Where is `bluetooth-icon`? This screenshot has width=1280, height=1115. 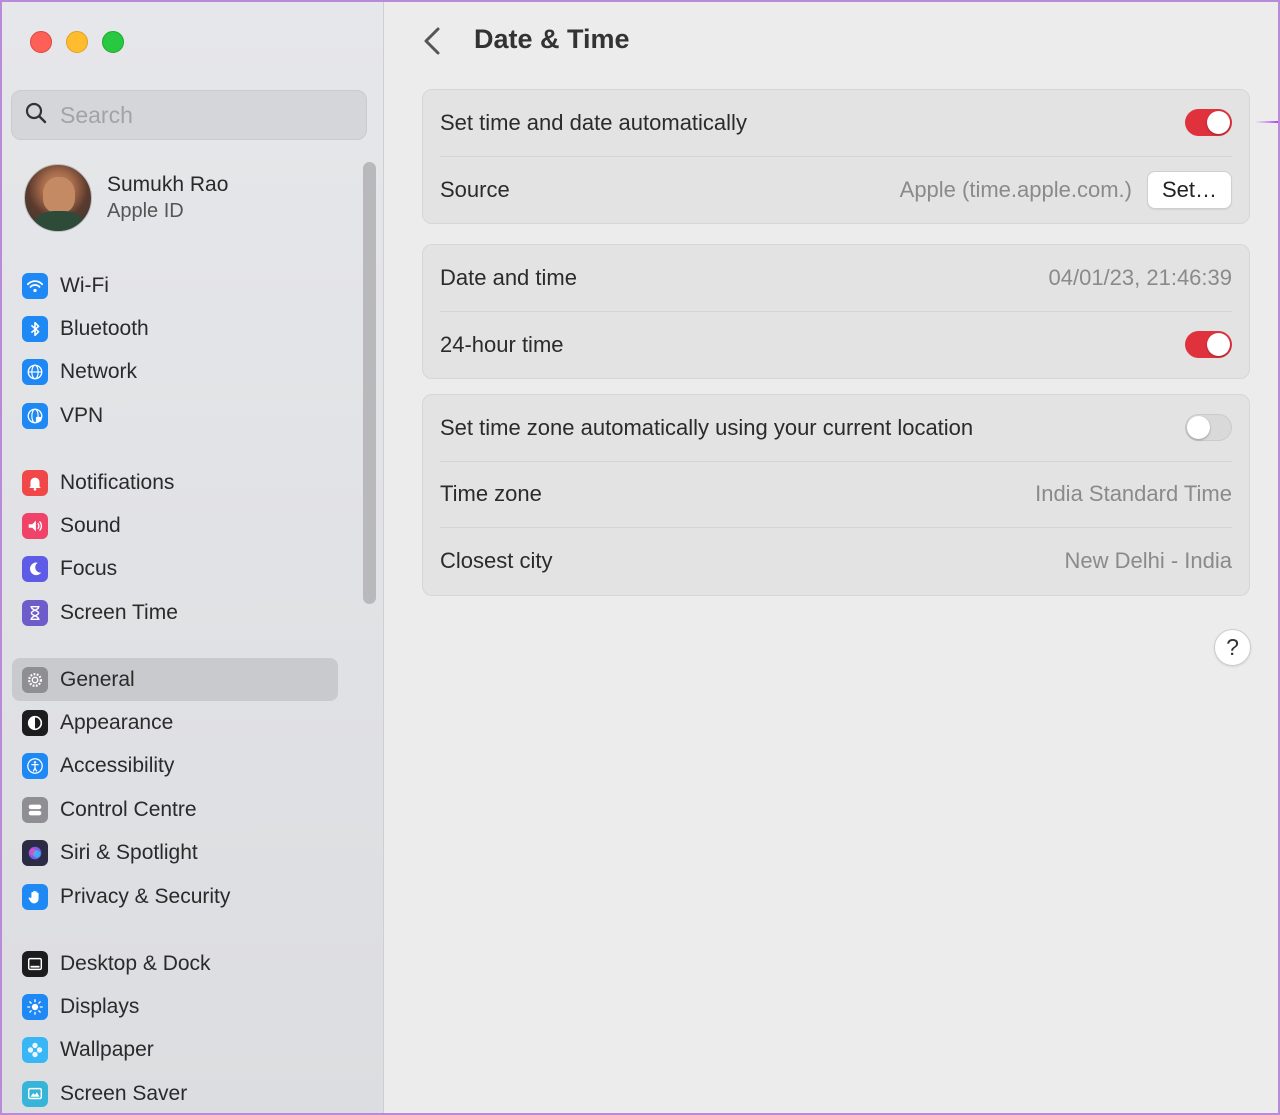 bluetooth-icon is located at coordinates (35, 329).